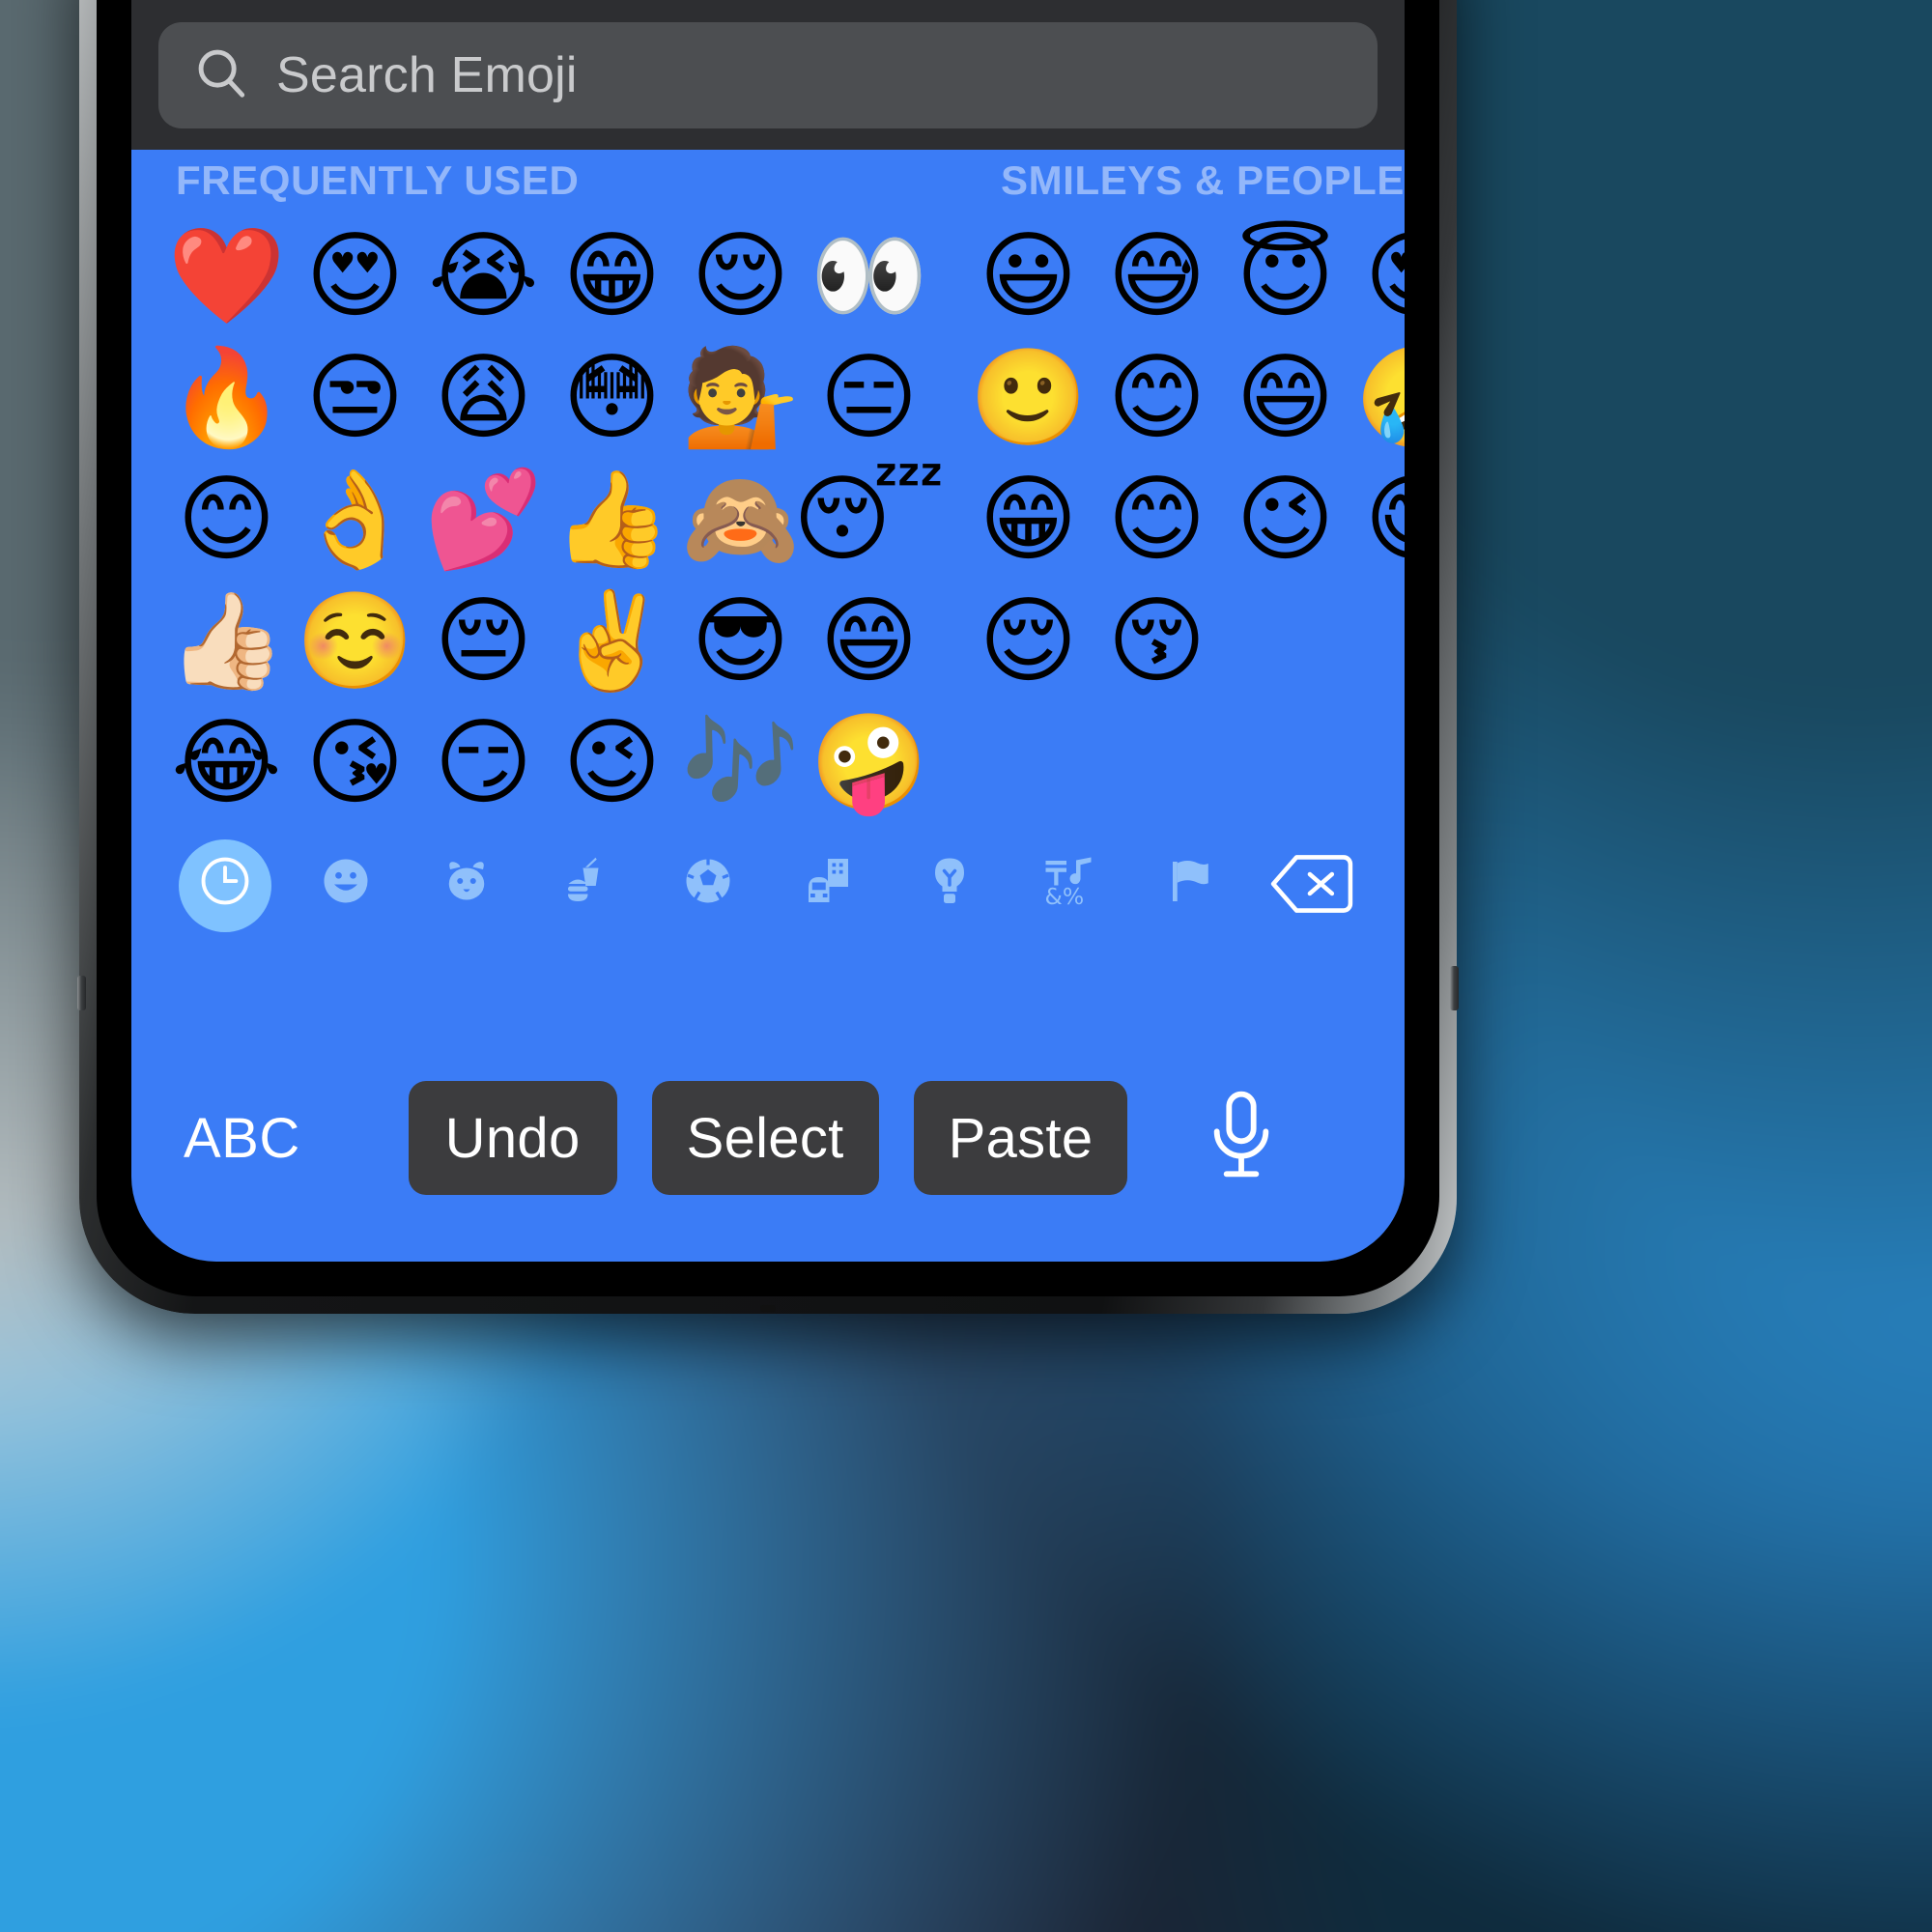  I want to click on edit-key-group: Undo Select Paste, so click(768, 1141).